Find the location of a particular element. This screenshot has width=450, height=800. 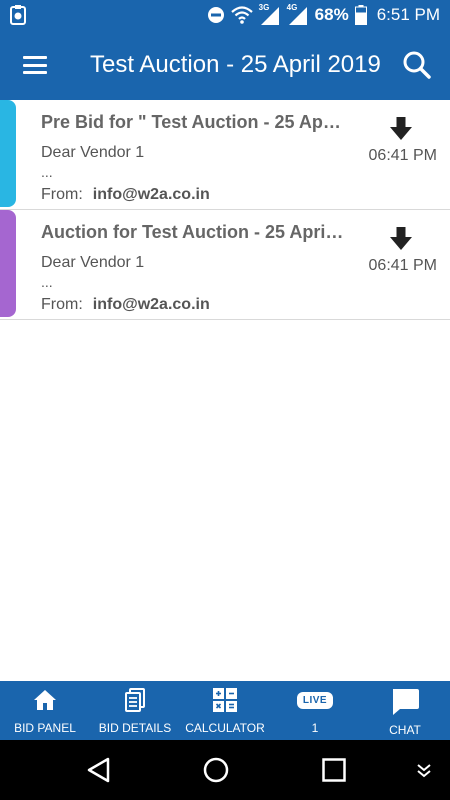

nav-chat: CHAT is located at coordinates (405, 710).